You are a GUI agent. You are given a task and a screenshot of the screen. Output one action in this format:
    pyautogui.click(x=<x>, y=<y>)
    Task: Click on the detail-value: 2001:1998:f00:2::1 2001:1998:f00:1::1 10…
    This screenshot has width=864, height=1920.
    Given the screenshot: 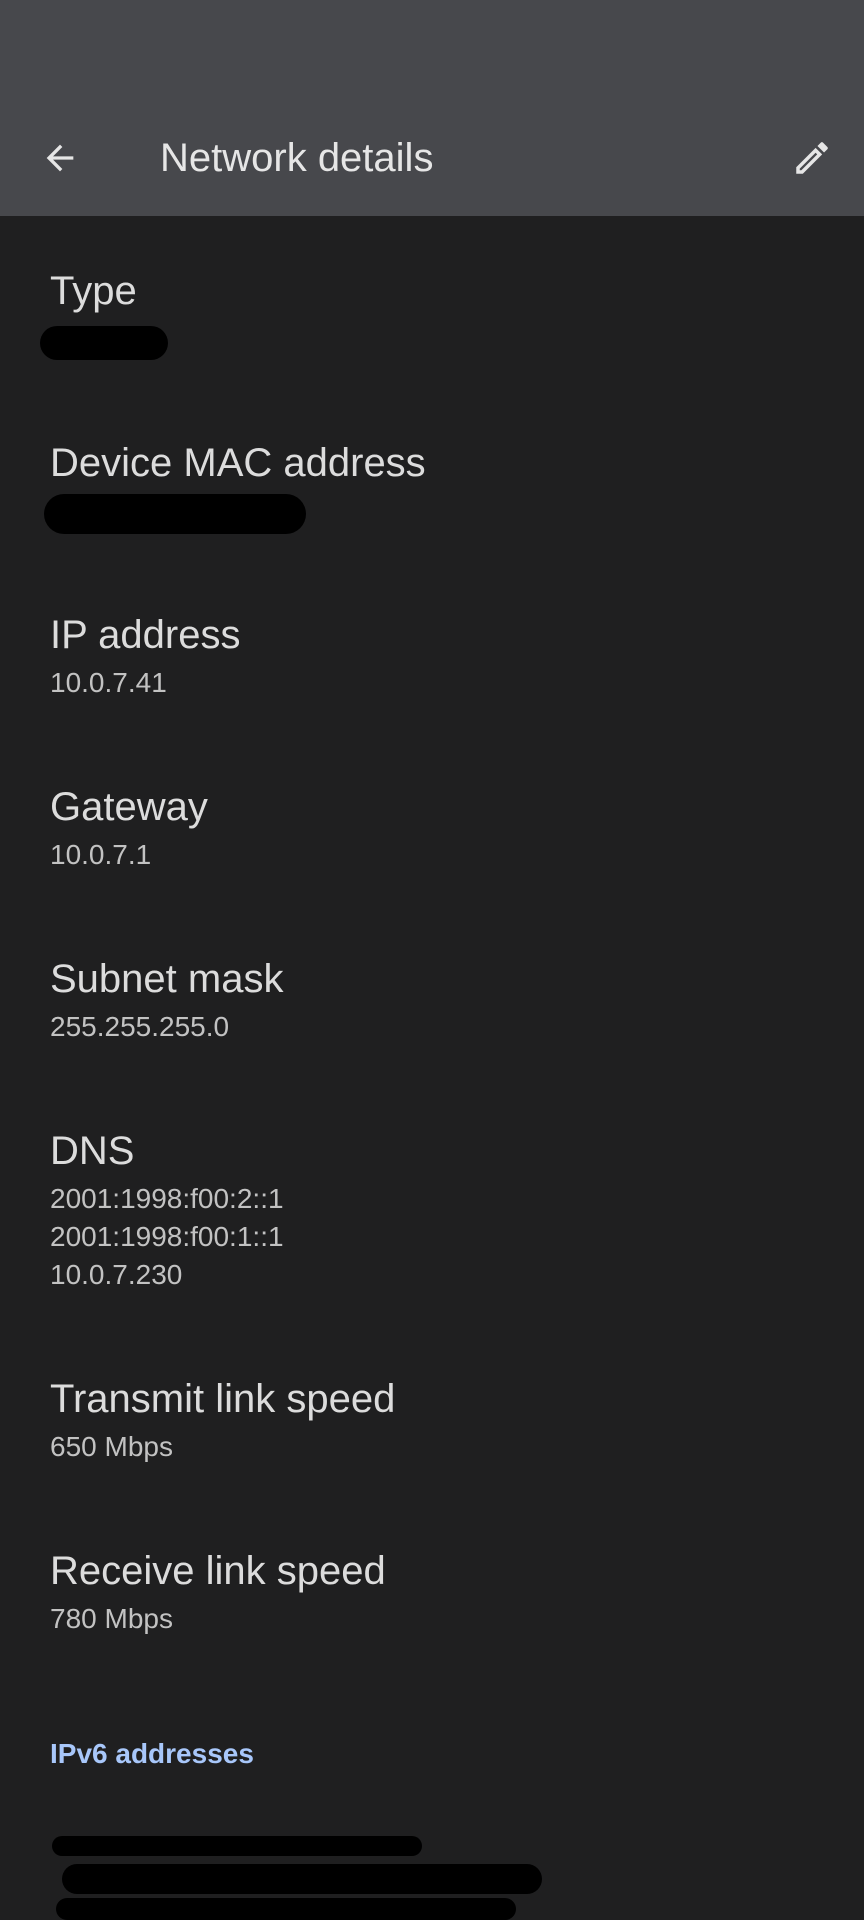 What is the action you would take?
    pyautogui.click(x=167, y=1236)
    